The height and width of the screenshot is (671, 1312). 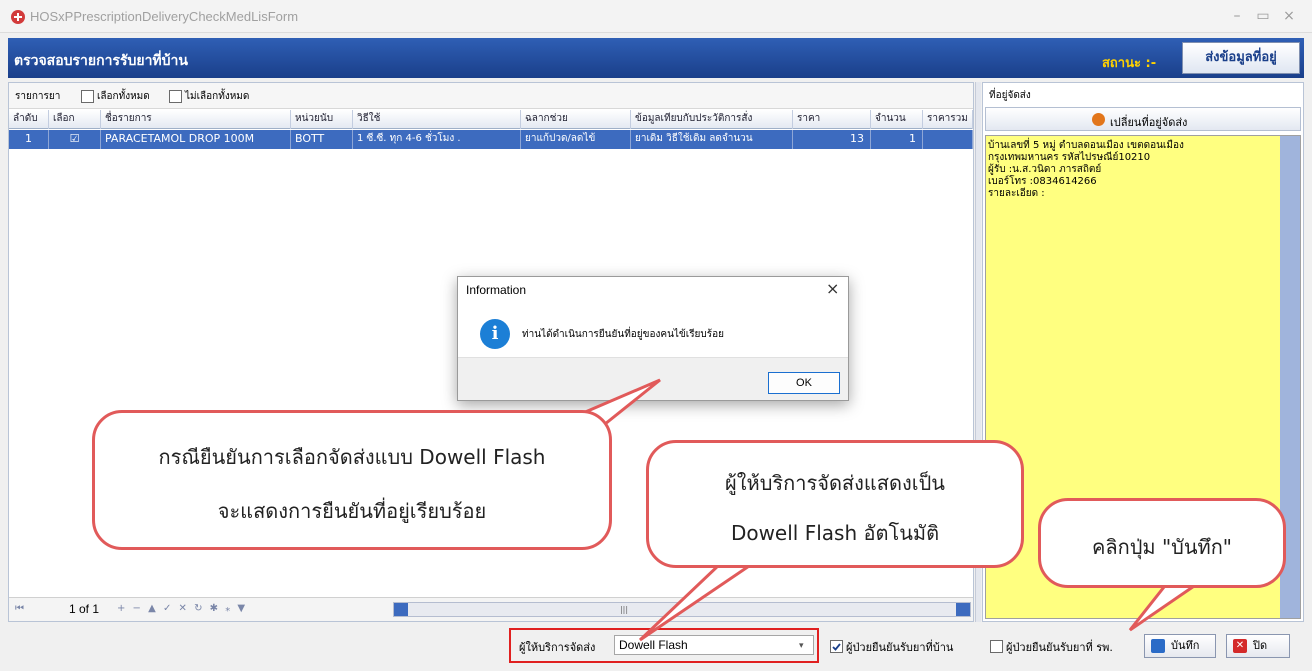 I want to click on right-callout: คลิกปุ่ม "บันทึก", so click(x=1162, y=543).